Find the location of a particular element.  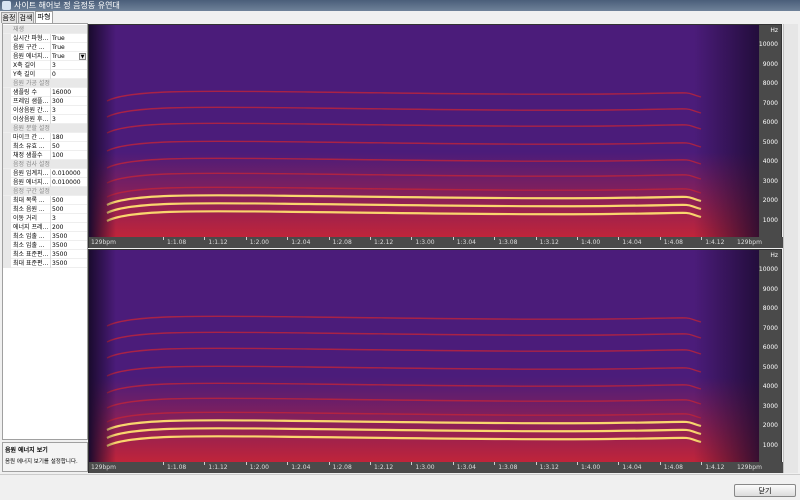

property-value: 50 is located at coordinates (68, 146).